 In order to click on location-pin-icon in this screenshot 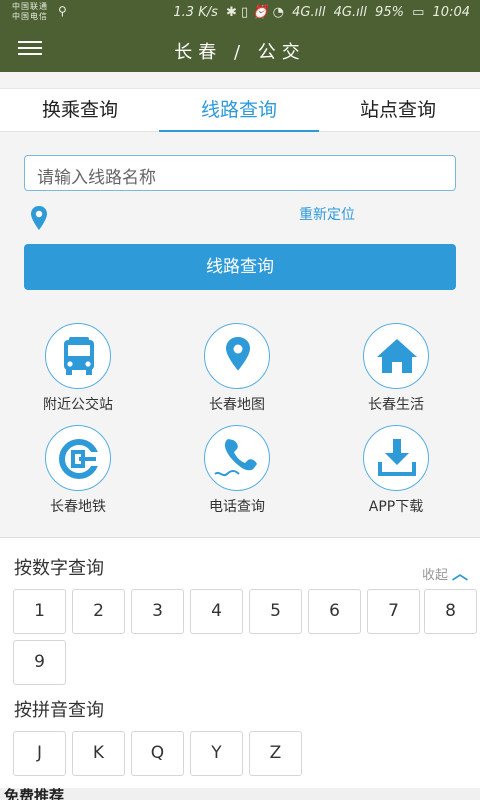, I will do `click(39, 218)`.